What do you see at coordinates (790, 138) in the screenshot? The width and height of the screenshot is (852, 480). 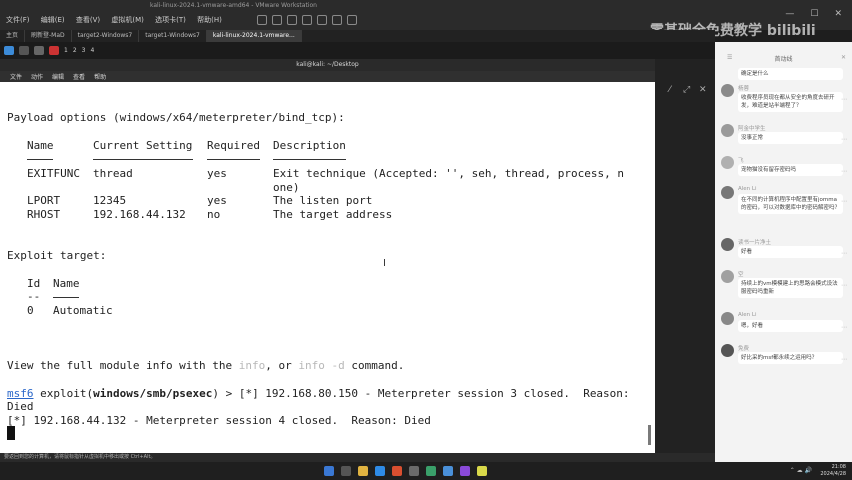 I see `chat-text: 没事正常` at bounding box center [790, 138].